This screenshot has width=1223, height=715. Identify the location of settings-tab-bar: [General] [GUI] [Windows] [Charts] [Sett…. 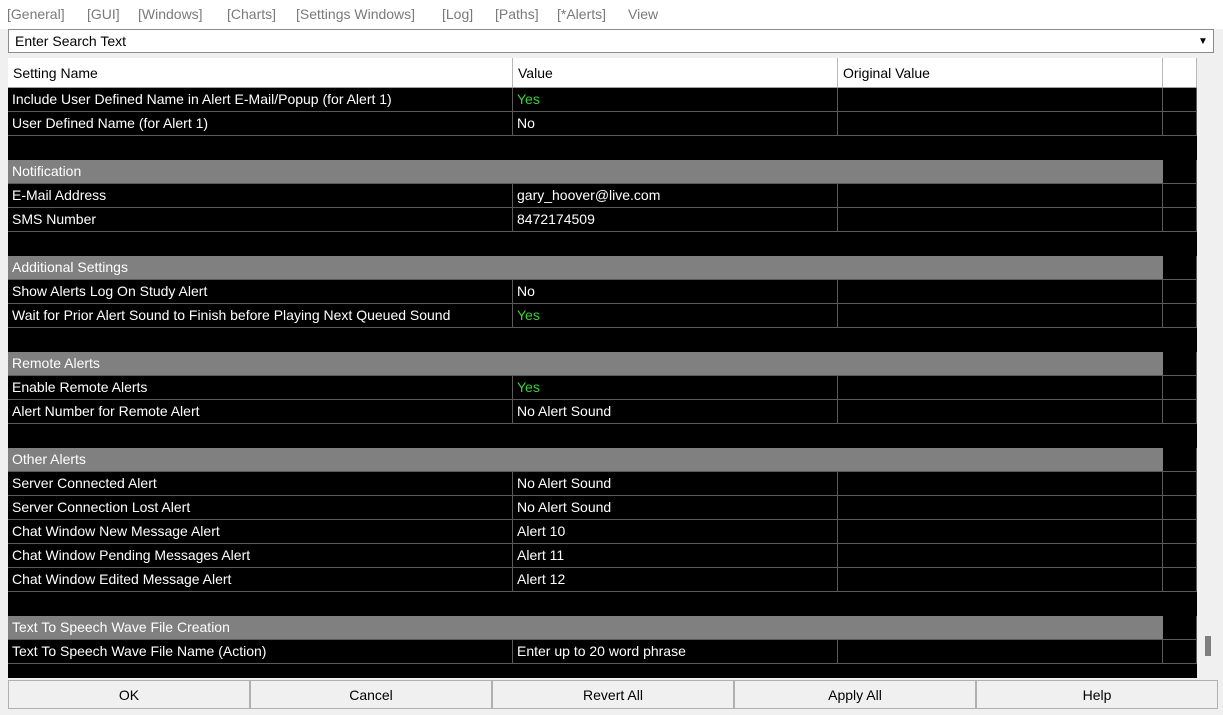
(611, 14).